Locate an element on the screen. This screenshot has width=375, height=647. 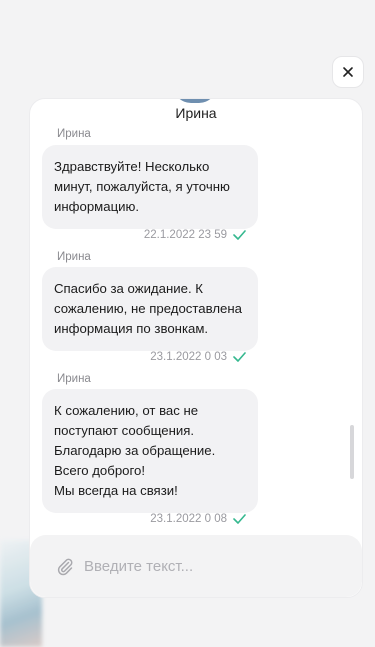
message-input is located at coordinates (214, 566).